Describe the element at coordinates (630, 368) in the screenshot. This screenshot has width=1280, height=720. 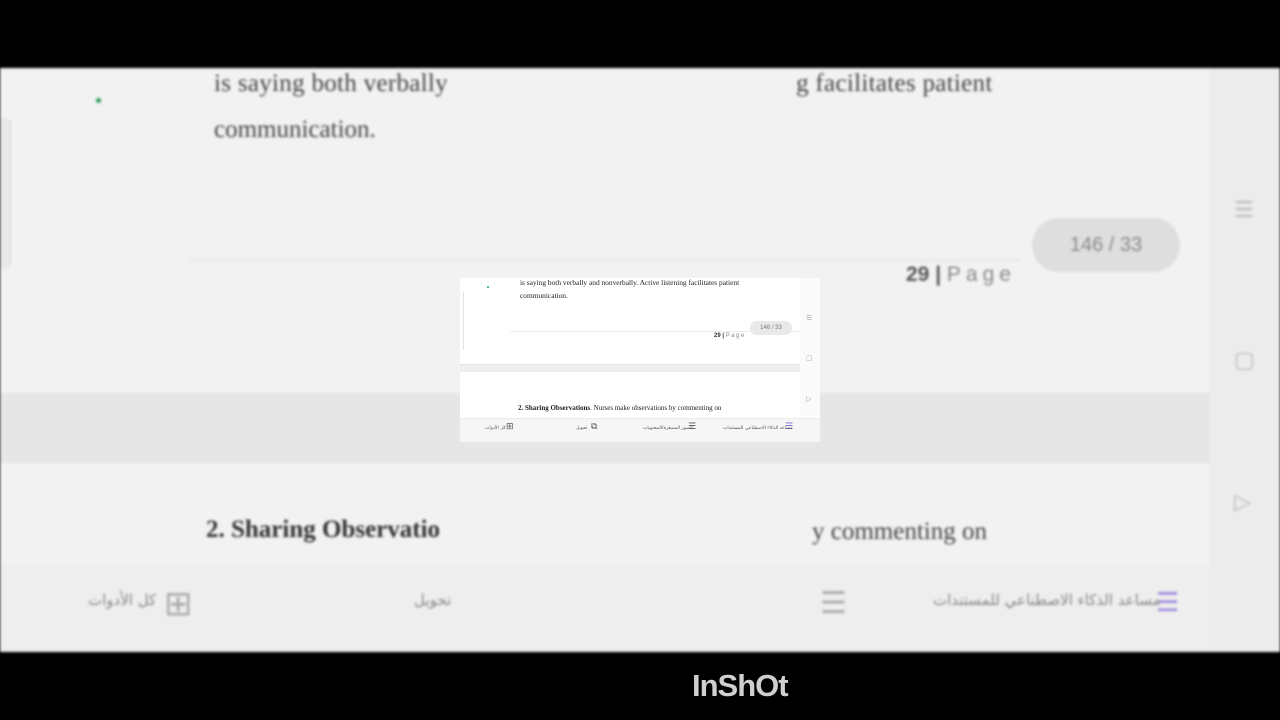
I see `page-gap` at that location.